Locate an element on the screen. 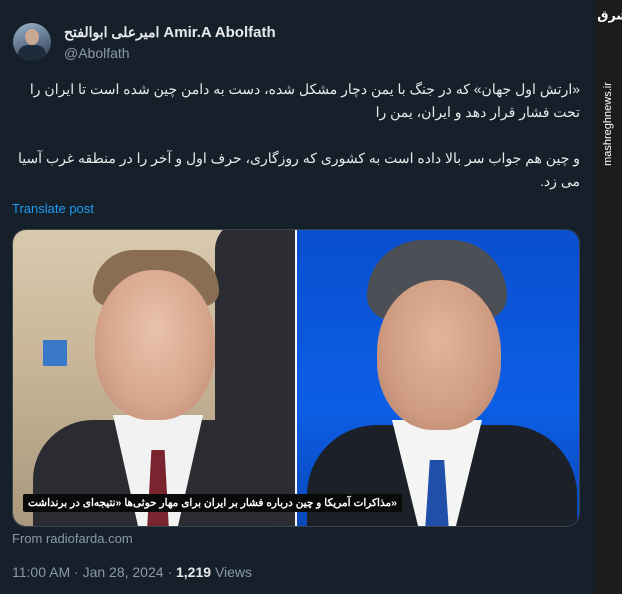 The height and width of the screenshot is (594, 622). tweet-date: Jan 28, 2024 is located at coordinates (123, 572).